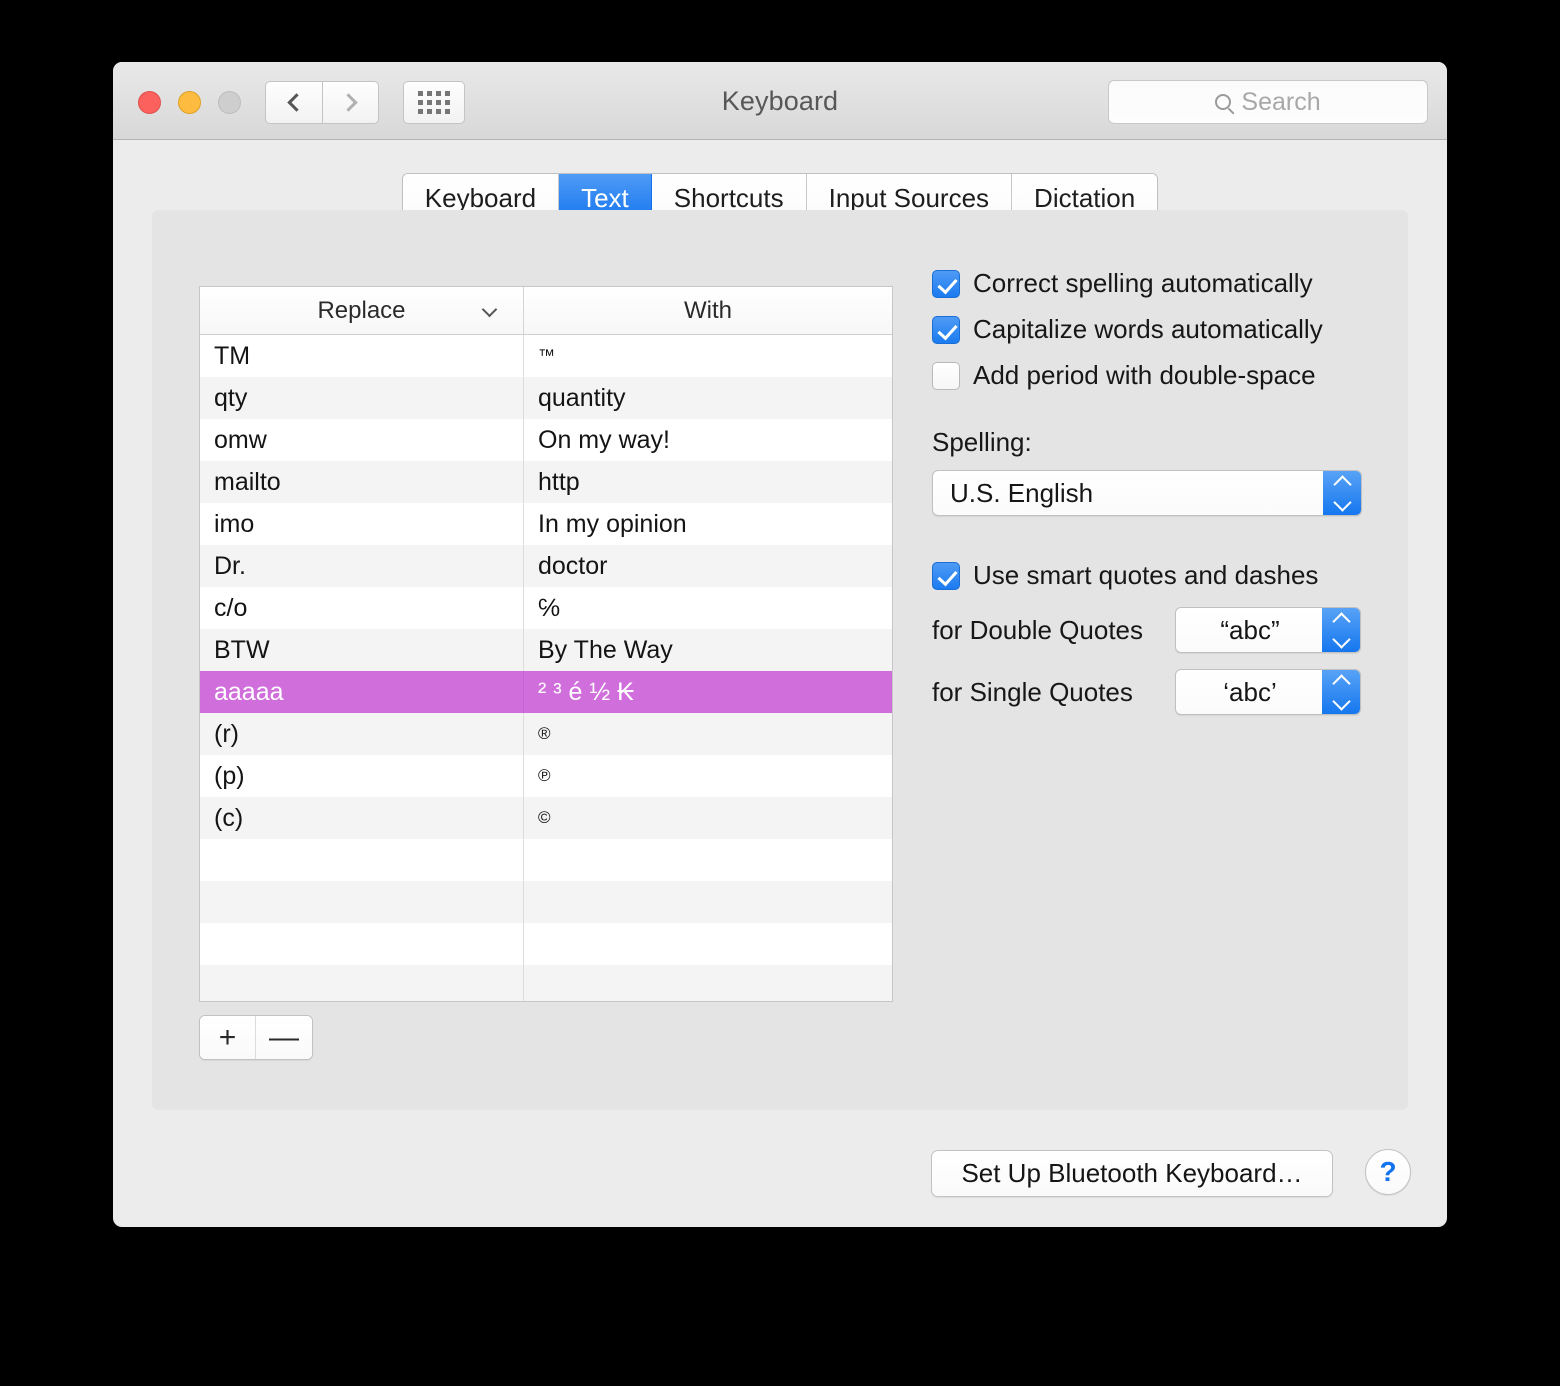  Describe the element at coordinates (946, 283) in the screenshot. I see `checkbox-correct-spelling` at that location.